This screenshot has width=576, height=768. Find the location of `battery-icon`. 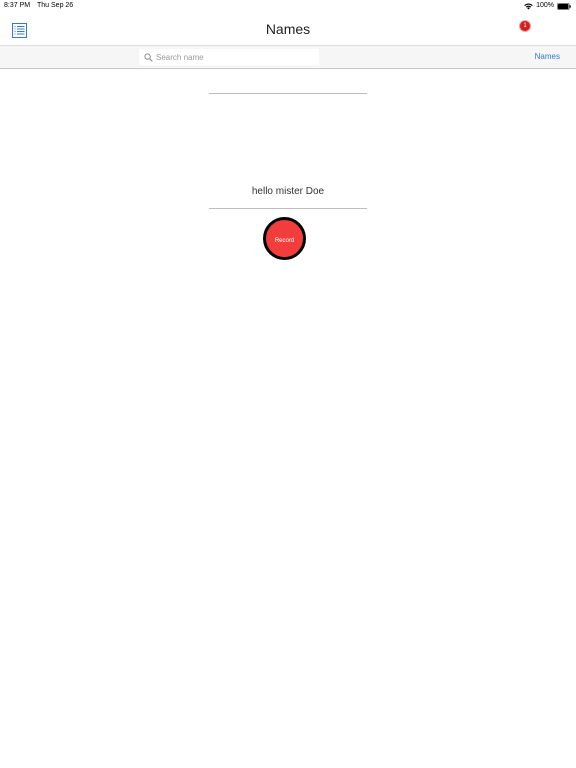

battery-icon is located at coordinates (564, 6).